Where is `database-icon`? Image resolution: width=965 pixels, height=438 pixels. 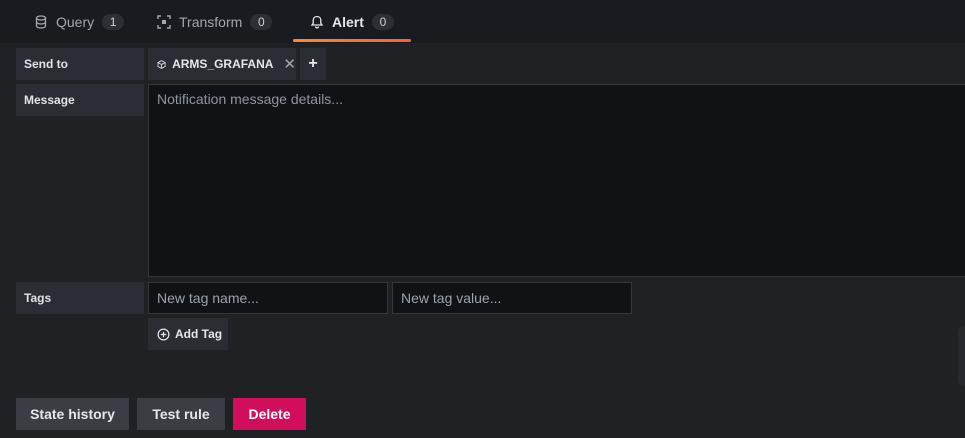
database-icon is located at coordinates (41, 21).